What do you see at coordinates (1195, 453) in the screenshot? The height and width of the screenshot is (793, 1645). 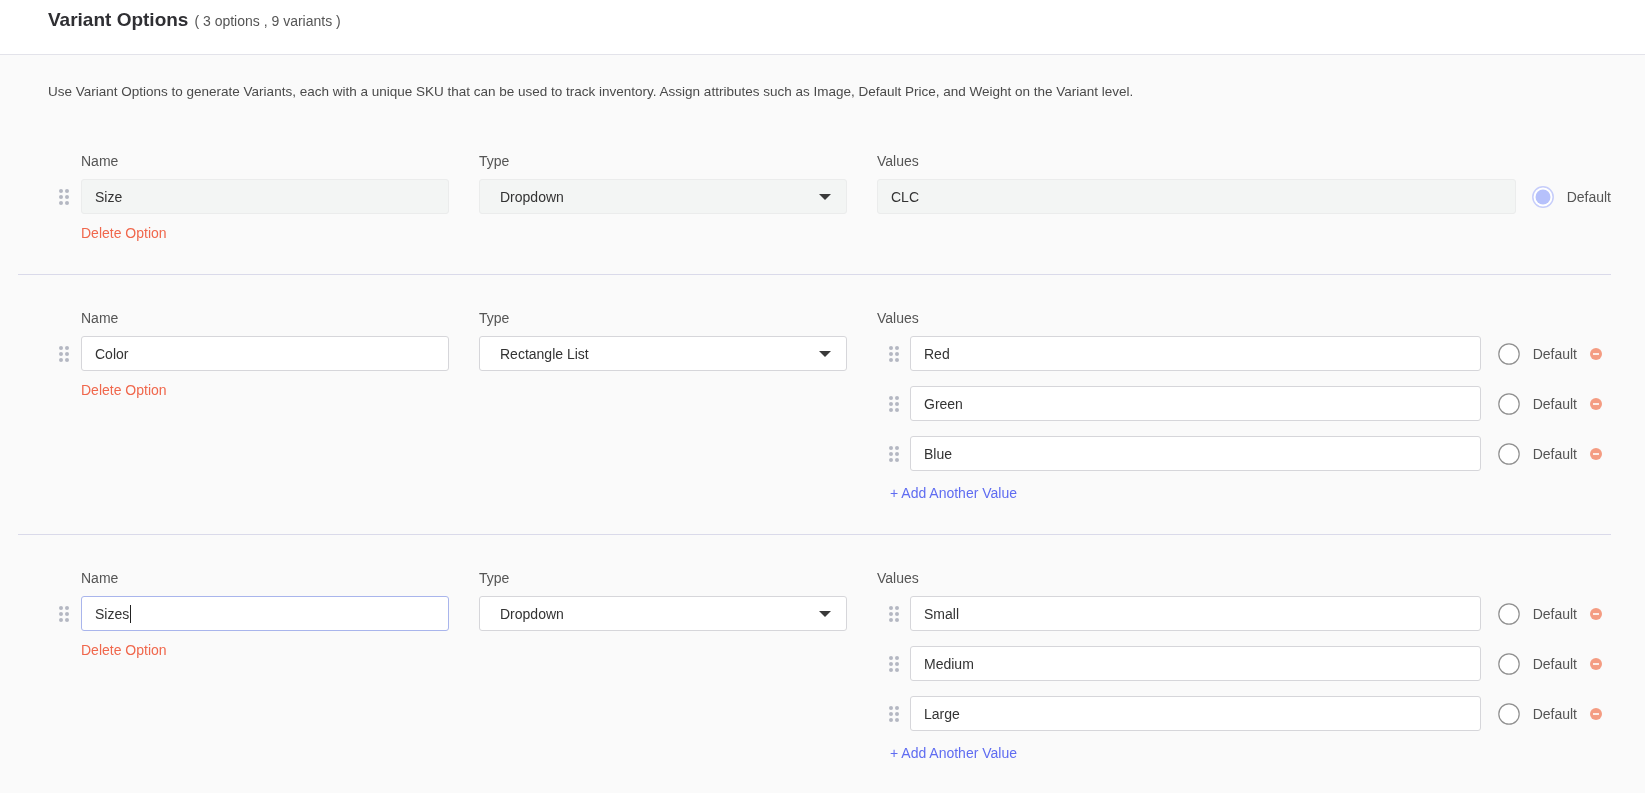 I see `value-field: Blue` at bounding box center [1195, 453].